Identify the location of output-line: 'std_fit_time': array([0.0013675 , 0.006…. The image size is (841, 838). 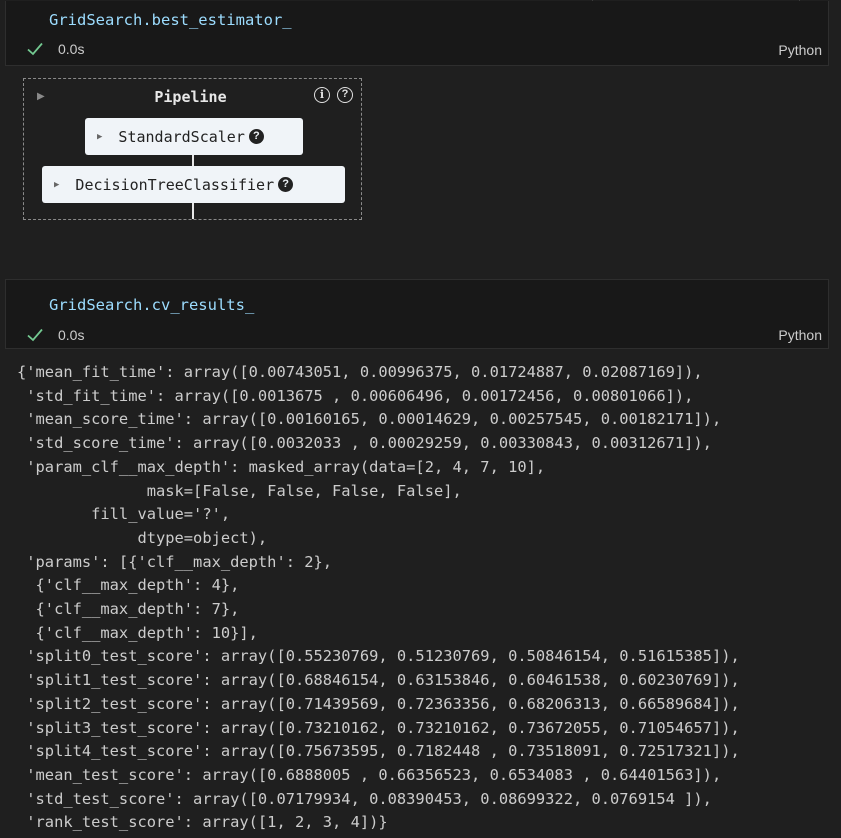
(355, 395).